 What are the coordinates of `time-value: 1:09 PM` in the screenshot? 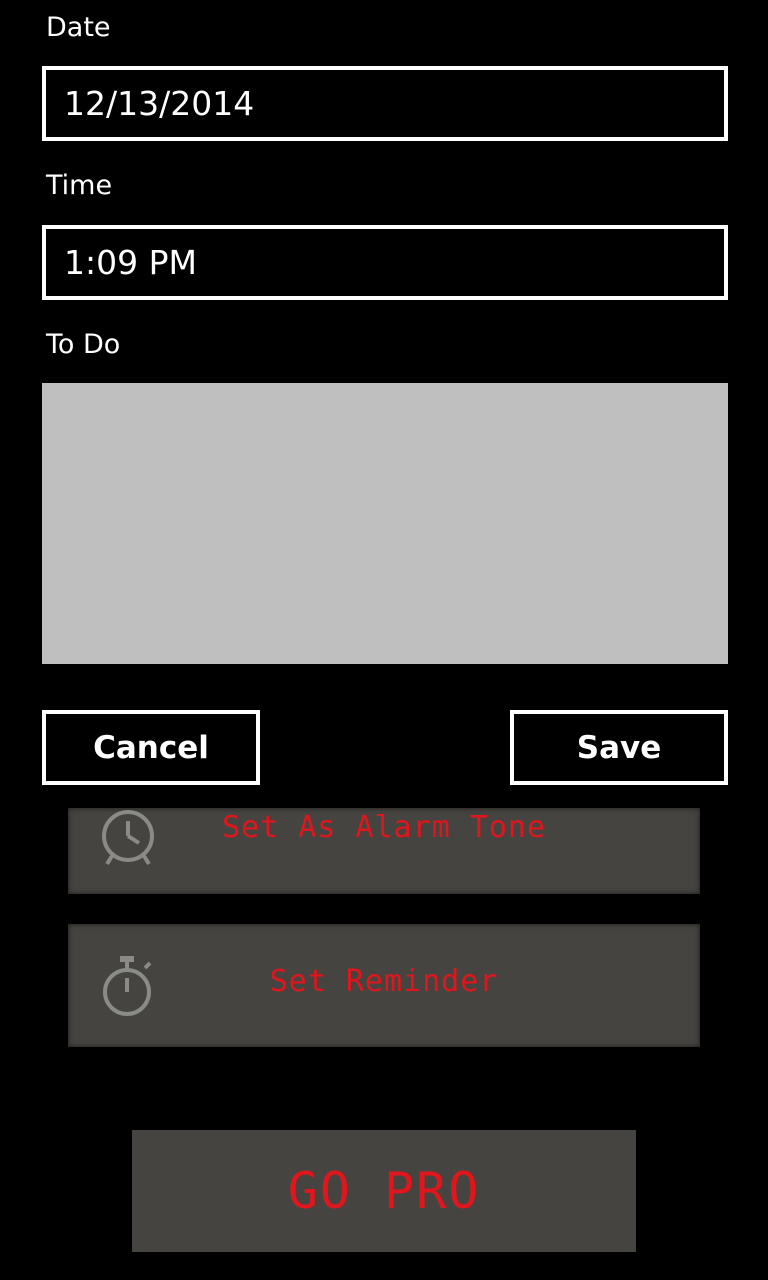 It's located at (130, 262).